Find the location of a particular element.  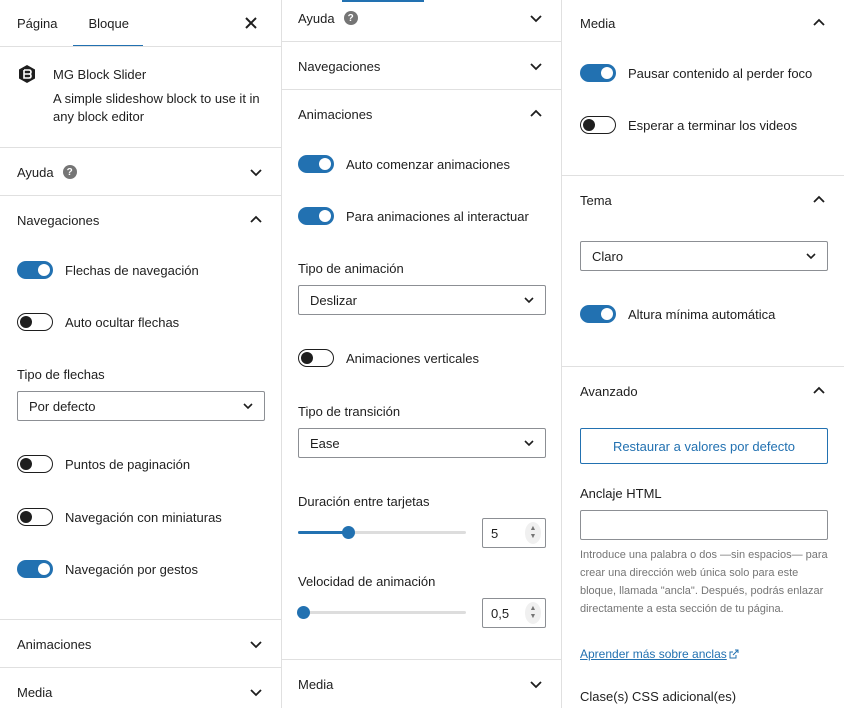

sidebar-tabs: Página Bloque is located at coordinates (140, 23).